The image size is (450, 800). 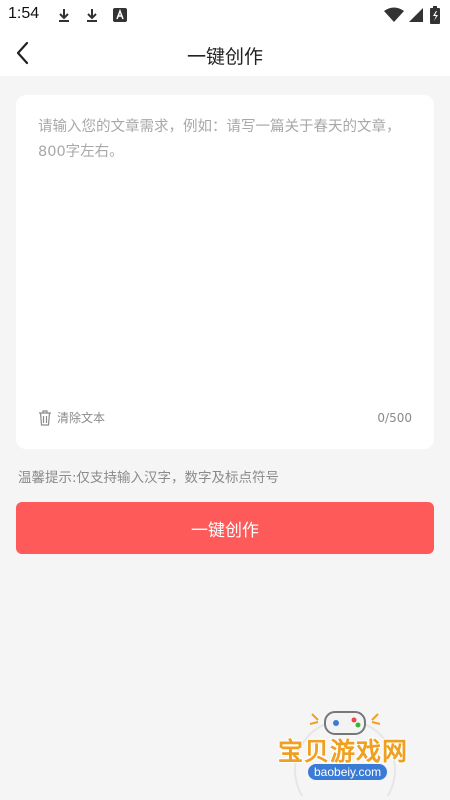 What do you see at coordinates (224, 57) in the screenshot?
I see `page-title: 一键创作` at bounding box center [224, 57].